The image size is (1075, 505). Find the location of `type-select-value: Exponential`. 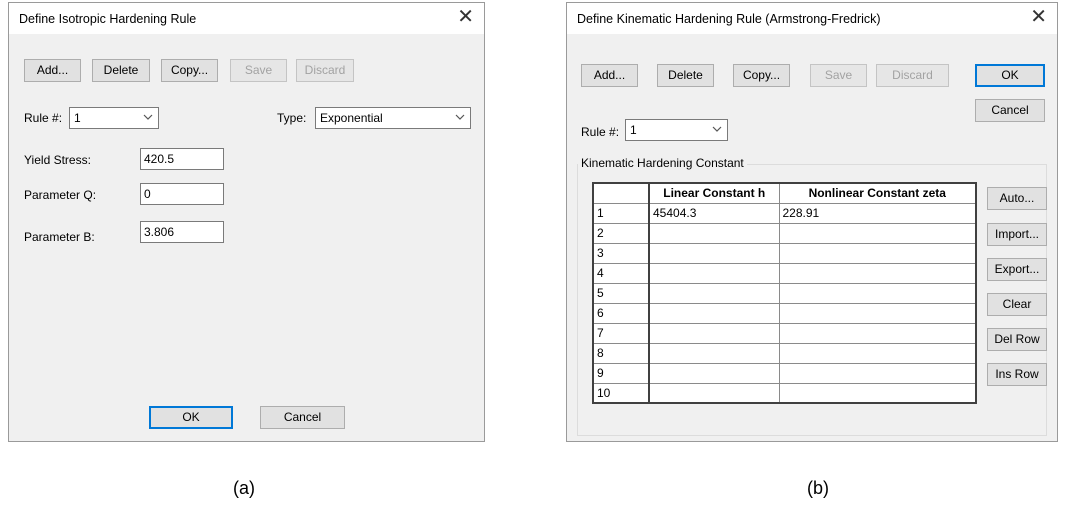

type-select-value: Exponential is located at coordinates (351, 118).